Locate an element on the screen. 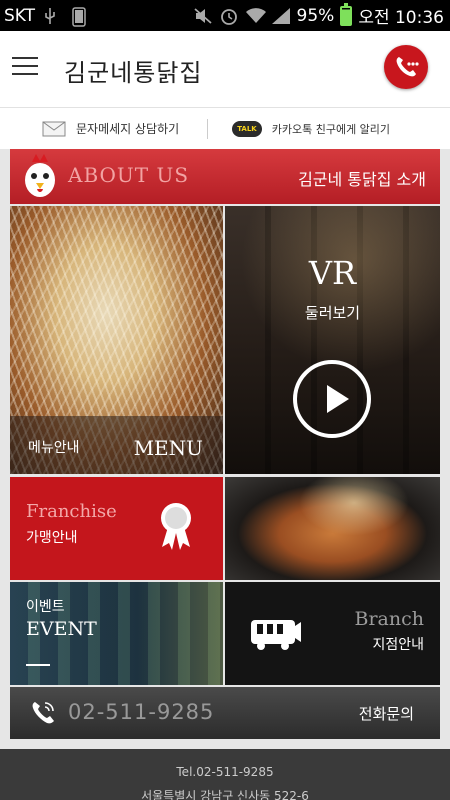 The width and height of the screenshot is (450, 800). about-us-subtitle: 김군네 통닭집 소개 is located at coordinates (362, 179).